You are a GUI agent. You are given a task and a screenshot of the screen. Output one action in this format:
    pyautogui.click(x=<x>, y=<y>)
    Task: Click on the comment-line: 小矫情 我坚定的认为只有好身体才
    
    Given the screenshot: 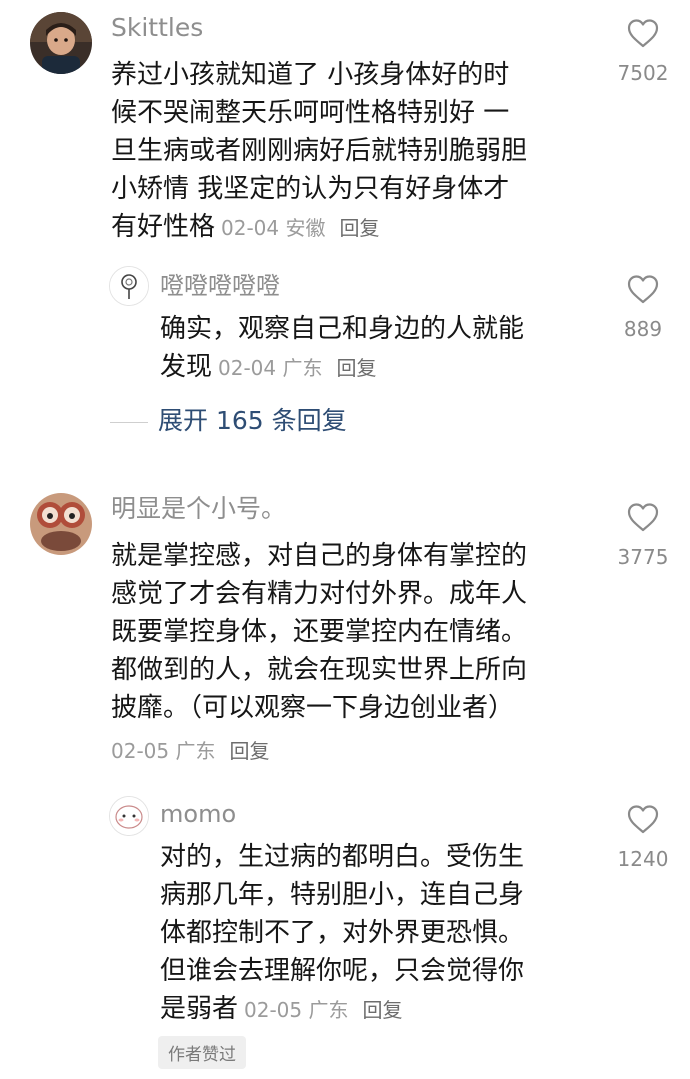 What is the action you would take?
    pyautogui.click(x=310, y=189)
    